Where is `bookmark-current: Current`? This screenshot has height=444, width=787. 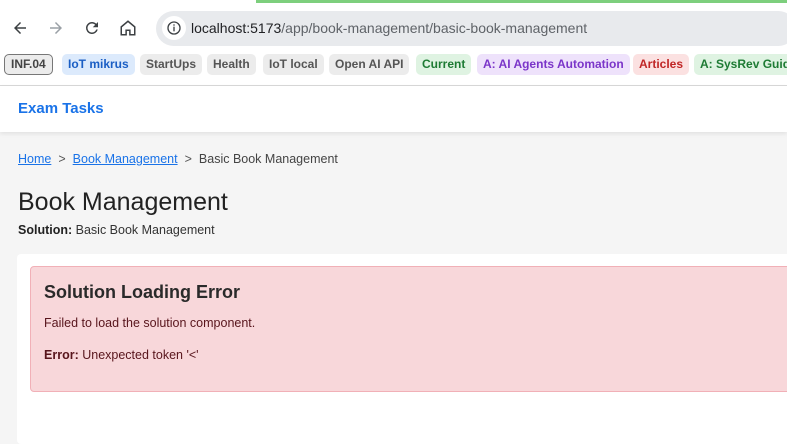 bookmark-current: Current is located at coordinates (444, 64).